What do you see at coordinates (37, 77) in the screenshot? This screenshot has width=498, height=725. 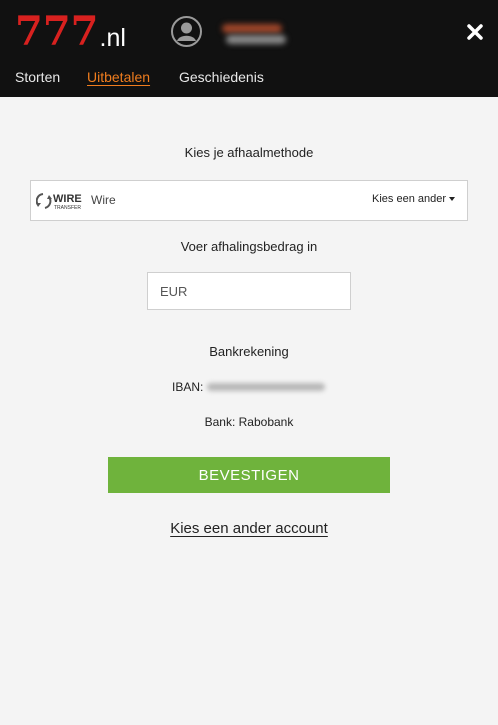 I see `tab-storten: Storten` at bounding box center [37, 77].